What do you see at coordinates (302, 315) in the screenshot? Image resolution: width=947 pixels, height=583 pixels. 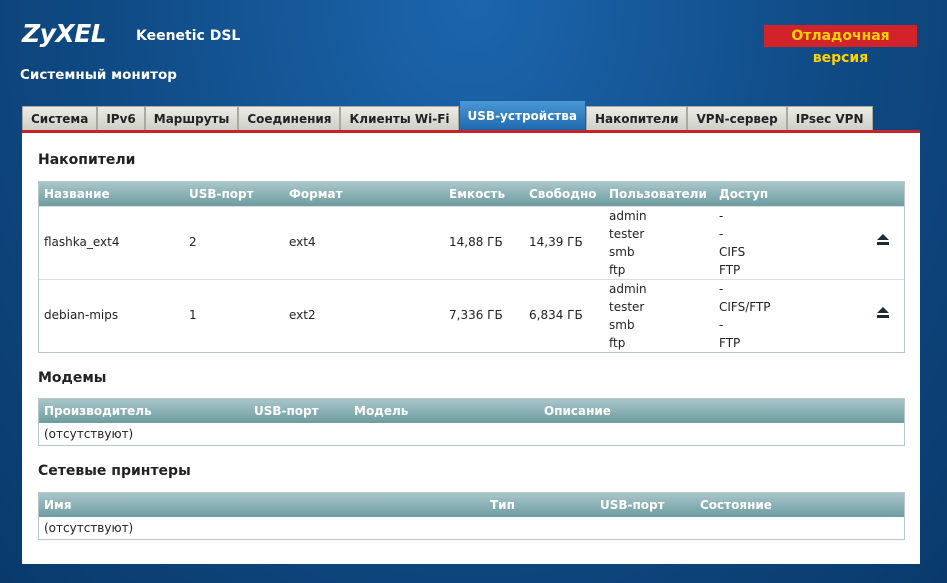 I see `storage-format: ext2` at bounding box center [302, 315].